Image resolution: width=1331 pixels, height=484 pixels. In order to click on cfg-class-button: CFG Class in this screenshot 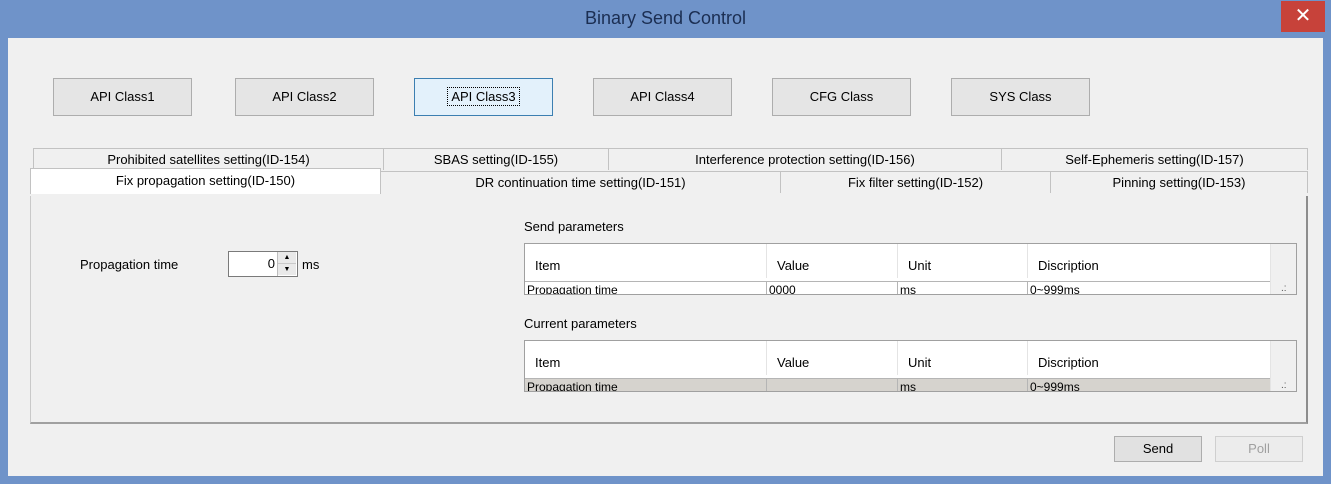, I will do `click(841, 97)`.